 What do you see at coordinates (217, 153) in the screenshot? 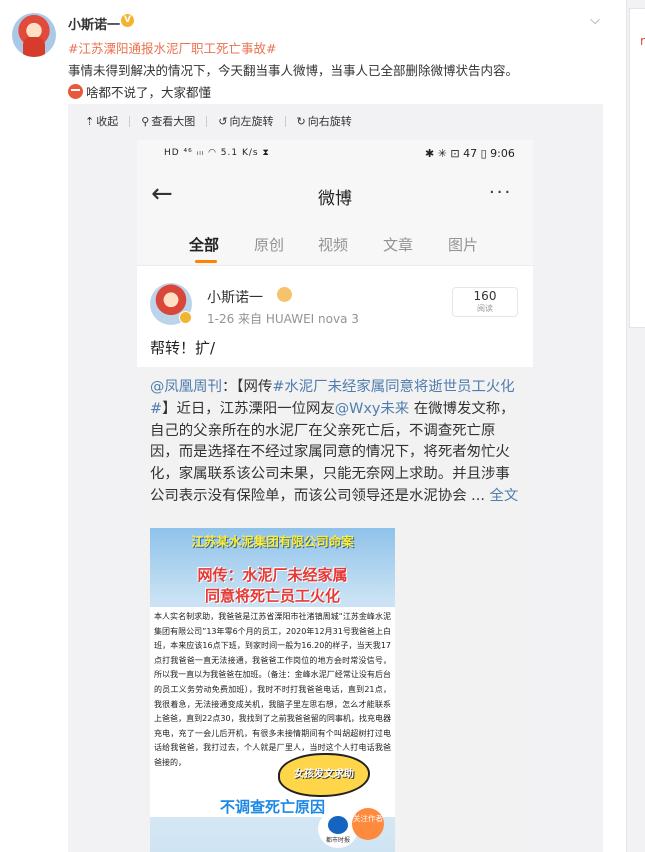
I see `status-left-indicators: HD ⁴⁶ ᵢₗₗ ◠ 5.1 K/s ⧗` at bounding box center [217, 153].